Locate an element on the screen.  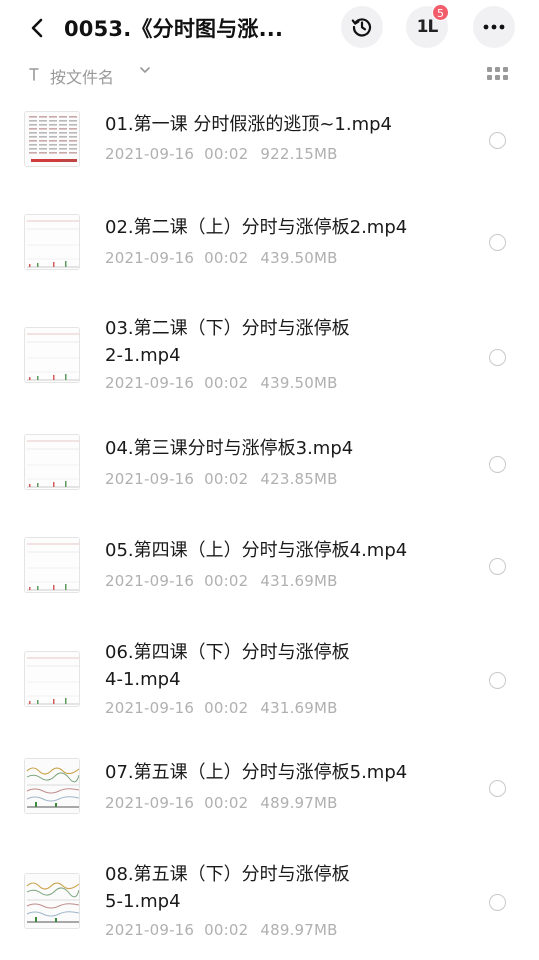
file-name-line1: 07.第五课（上）分时与涨停板5.mp4 is located at coordinates (256, 772).